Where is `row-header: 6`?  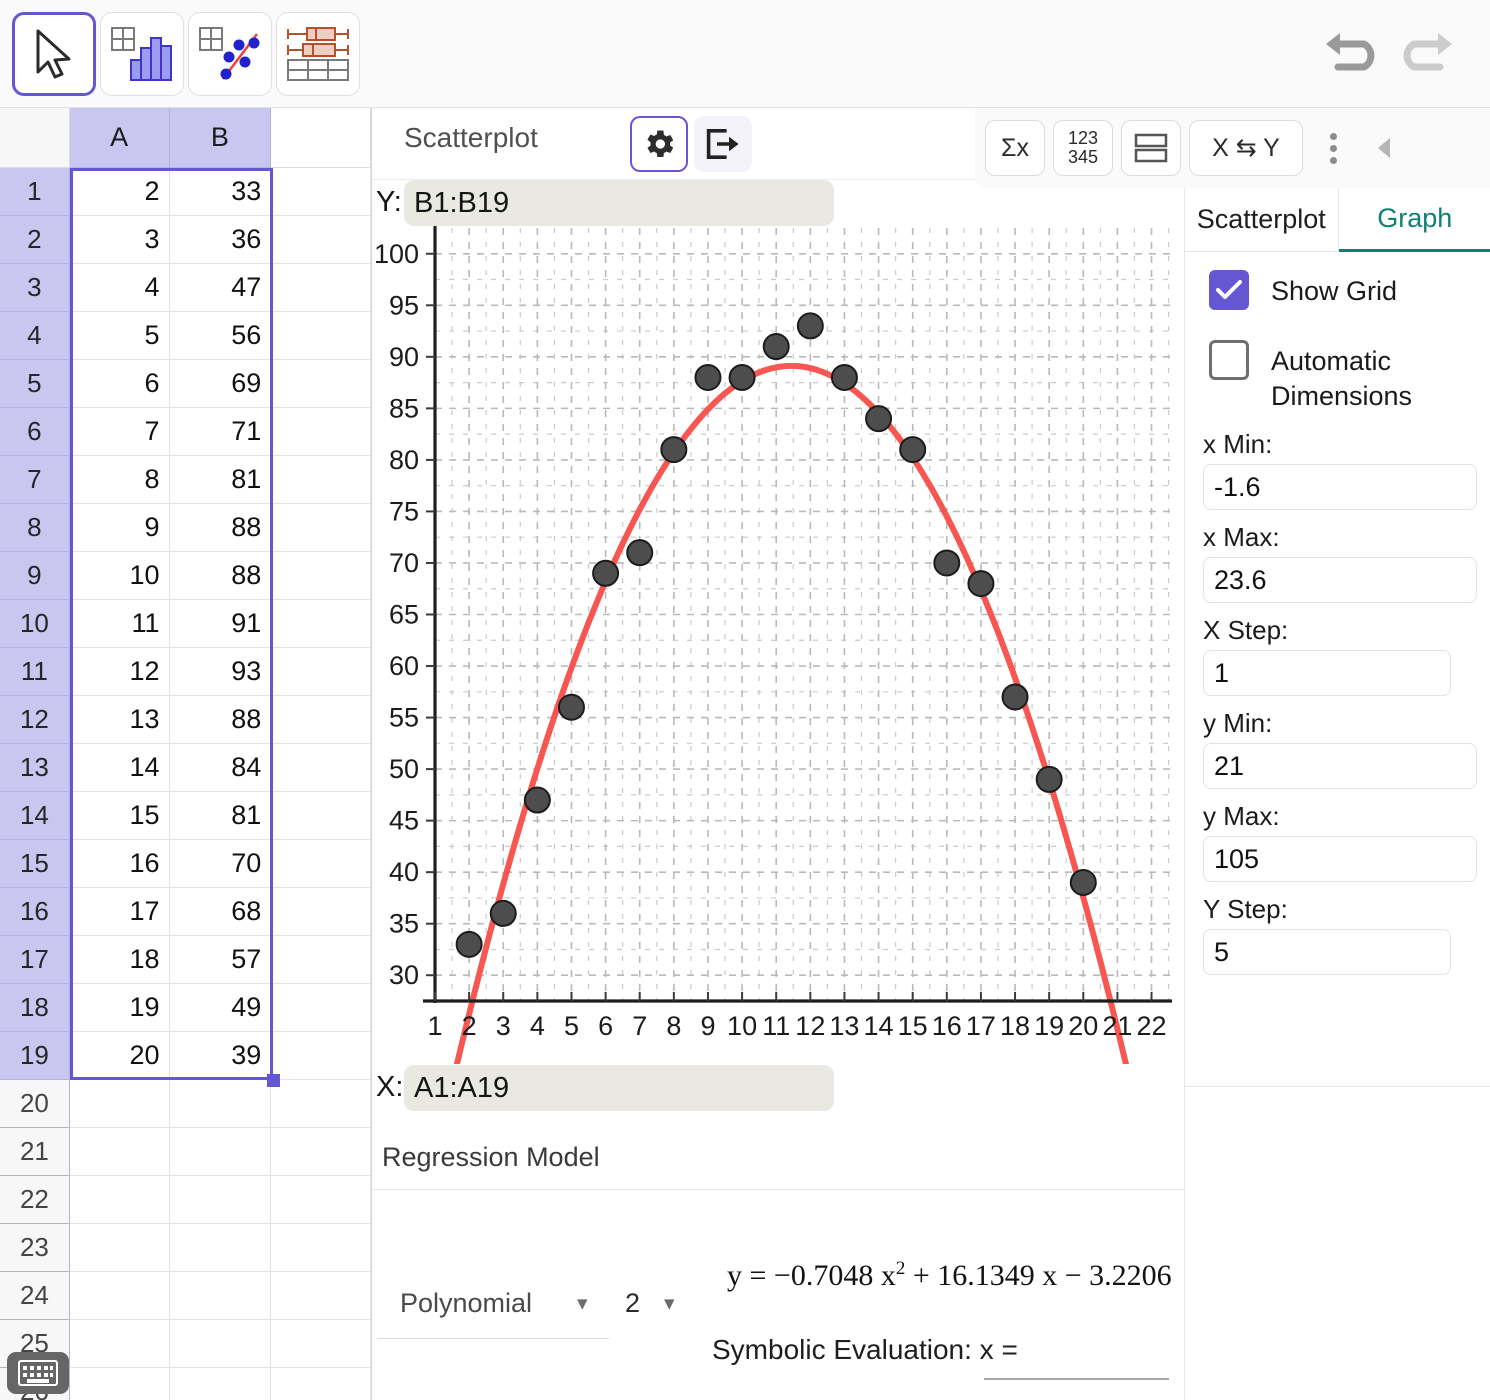
row-header: 6 is located at coordinates (35, 432).